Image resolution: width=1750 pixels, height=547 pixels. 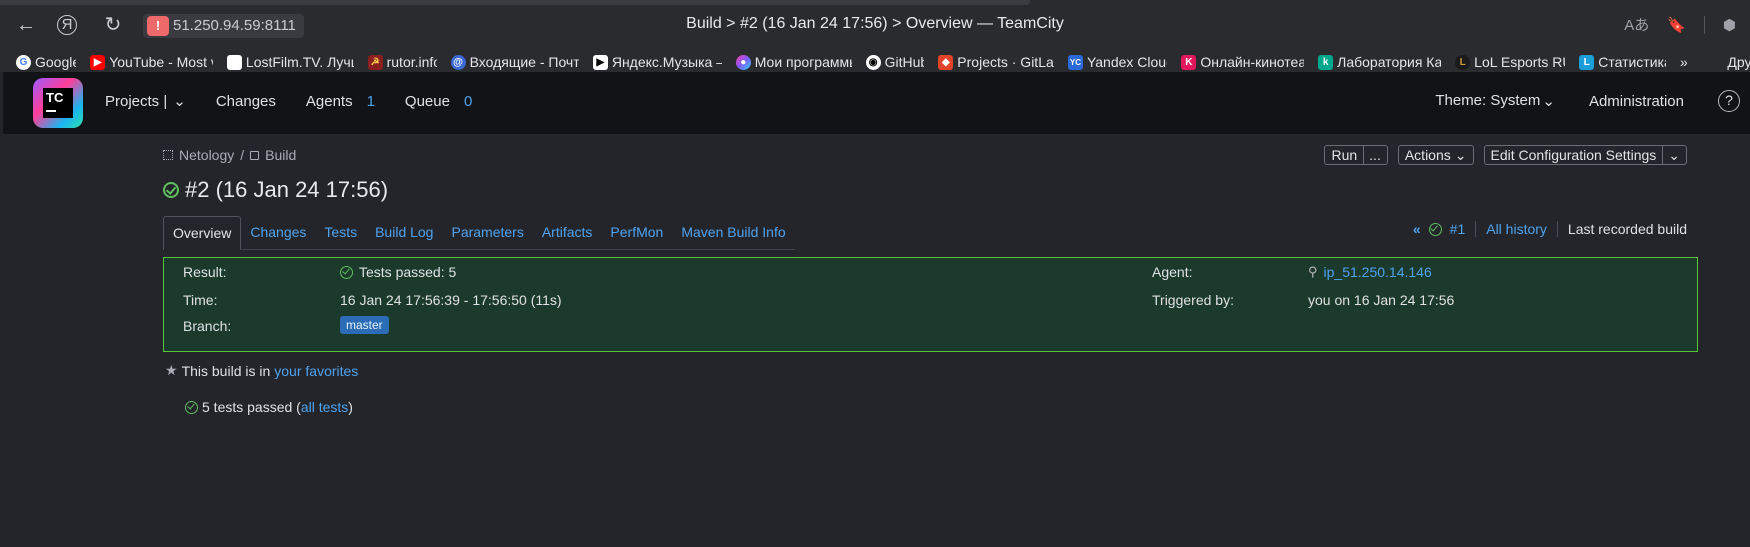 I want to click on lol-icon: L, so click(x=1463, y=62).